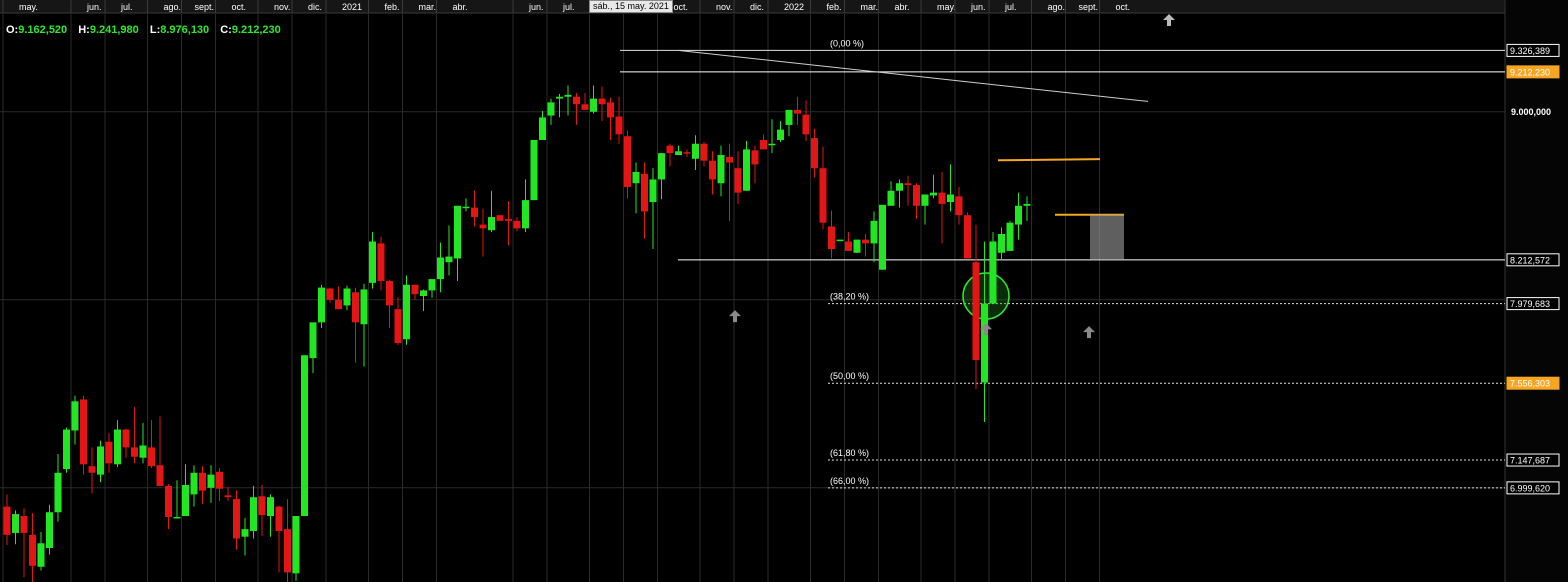  I want to click on price-label: 7.556,303, so click(1533, 383).